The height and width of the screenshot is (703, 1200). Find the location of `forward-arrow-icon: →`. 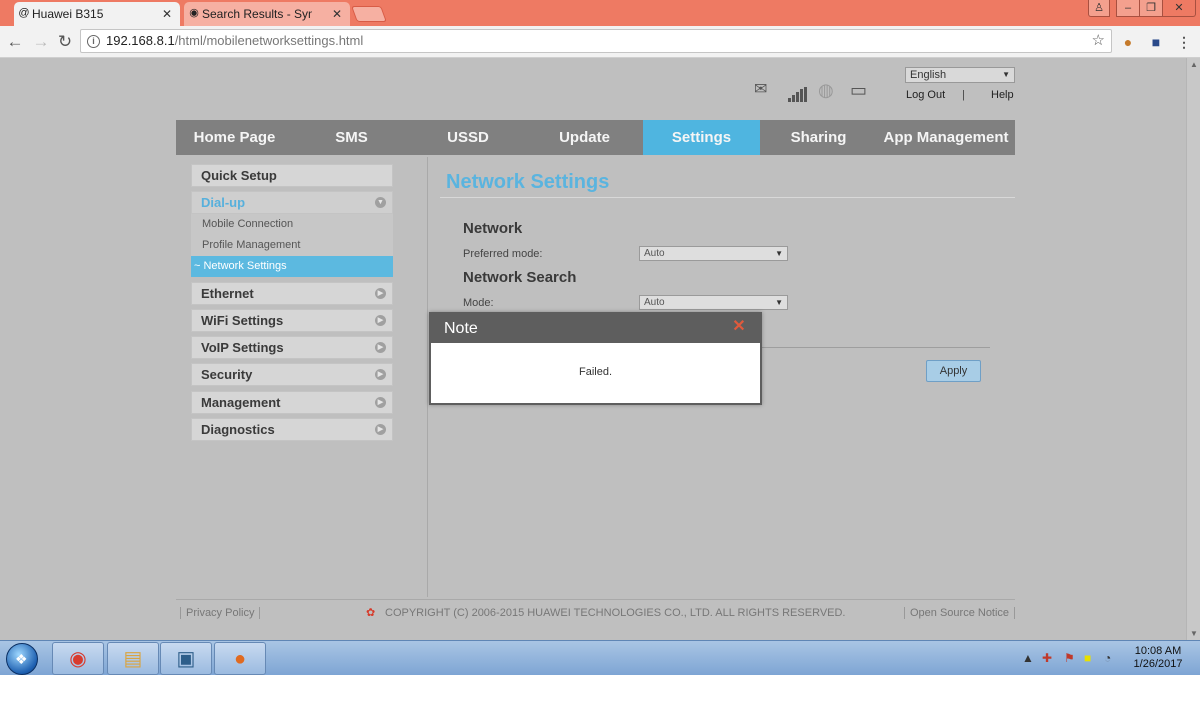

forward-arrow-icon: → is located at coordinates (41, 42).